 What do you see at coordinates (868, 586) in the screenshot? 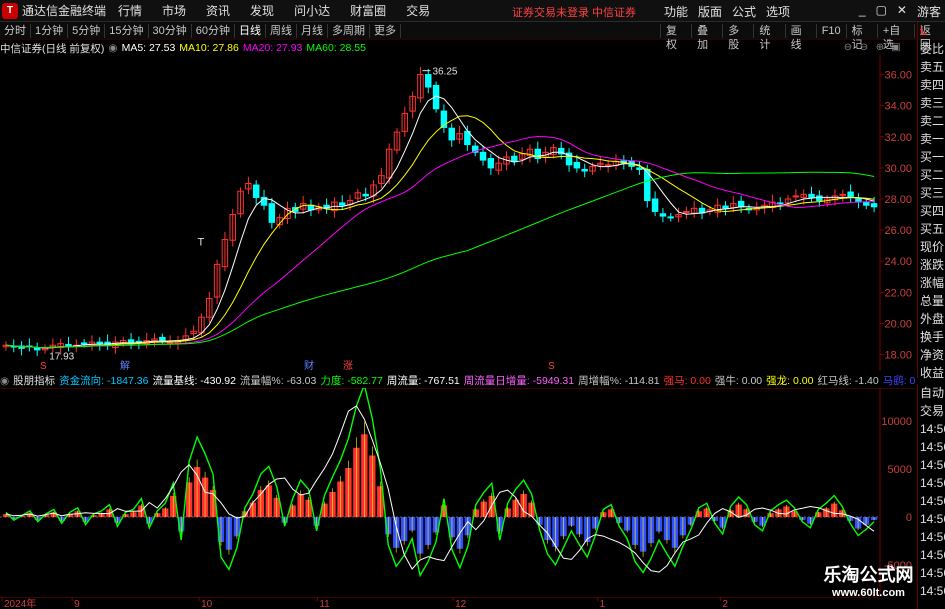
I see `watermark-logo: 乐淘公式网 www.60lt.com` at bounding box center [868, 586].